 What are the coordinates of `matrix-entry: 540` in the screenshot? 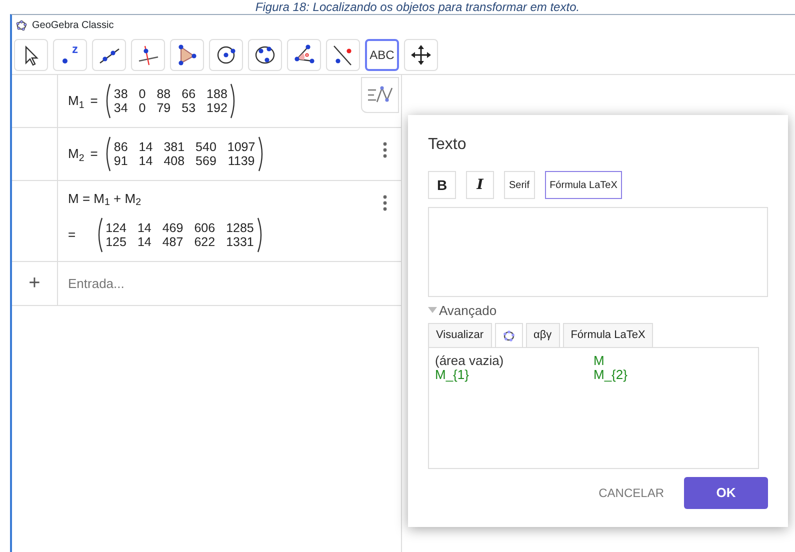 It's located at (206, 147).